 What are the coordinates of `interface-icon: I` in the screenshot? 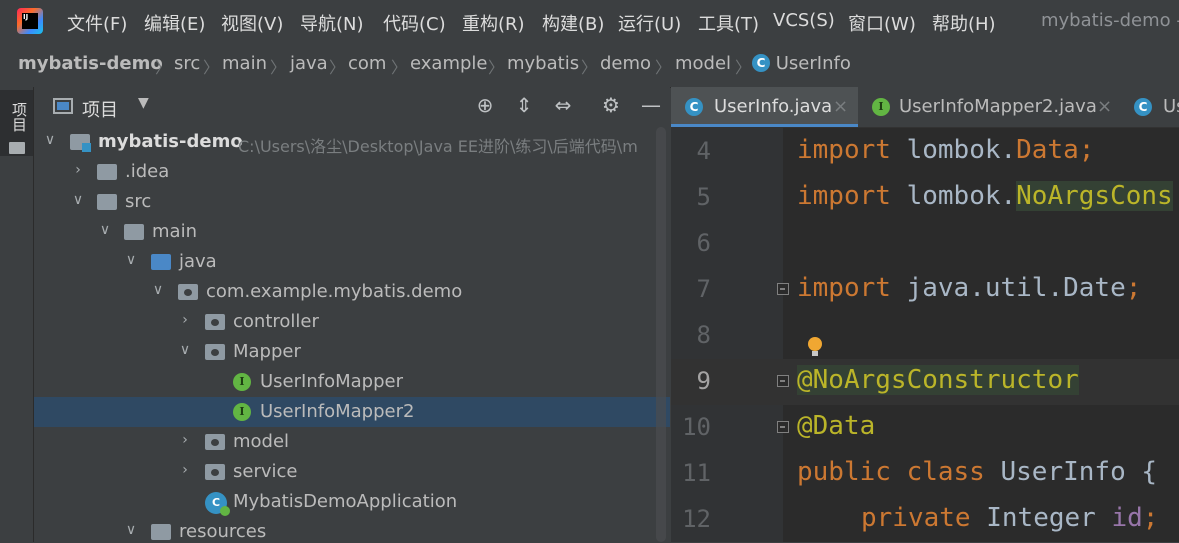 It's located at (242, 382).